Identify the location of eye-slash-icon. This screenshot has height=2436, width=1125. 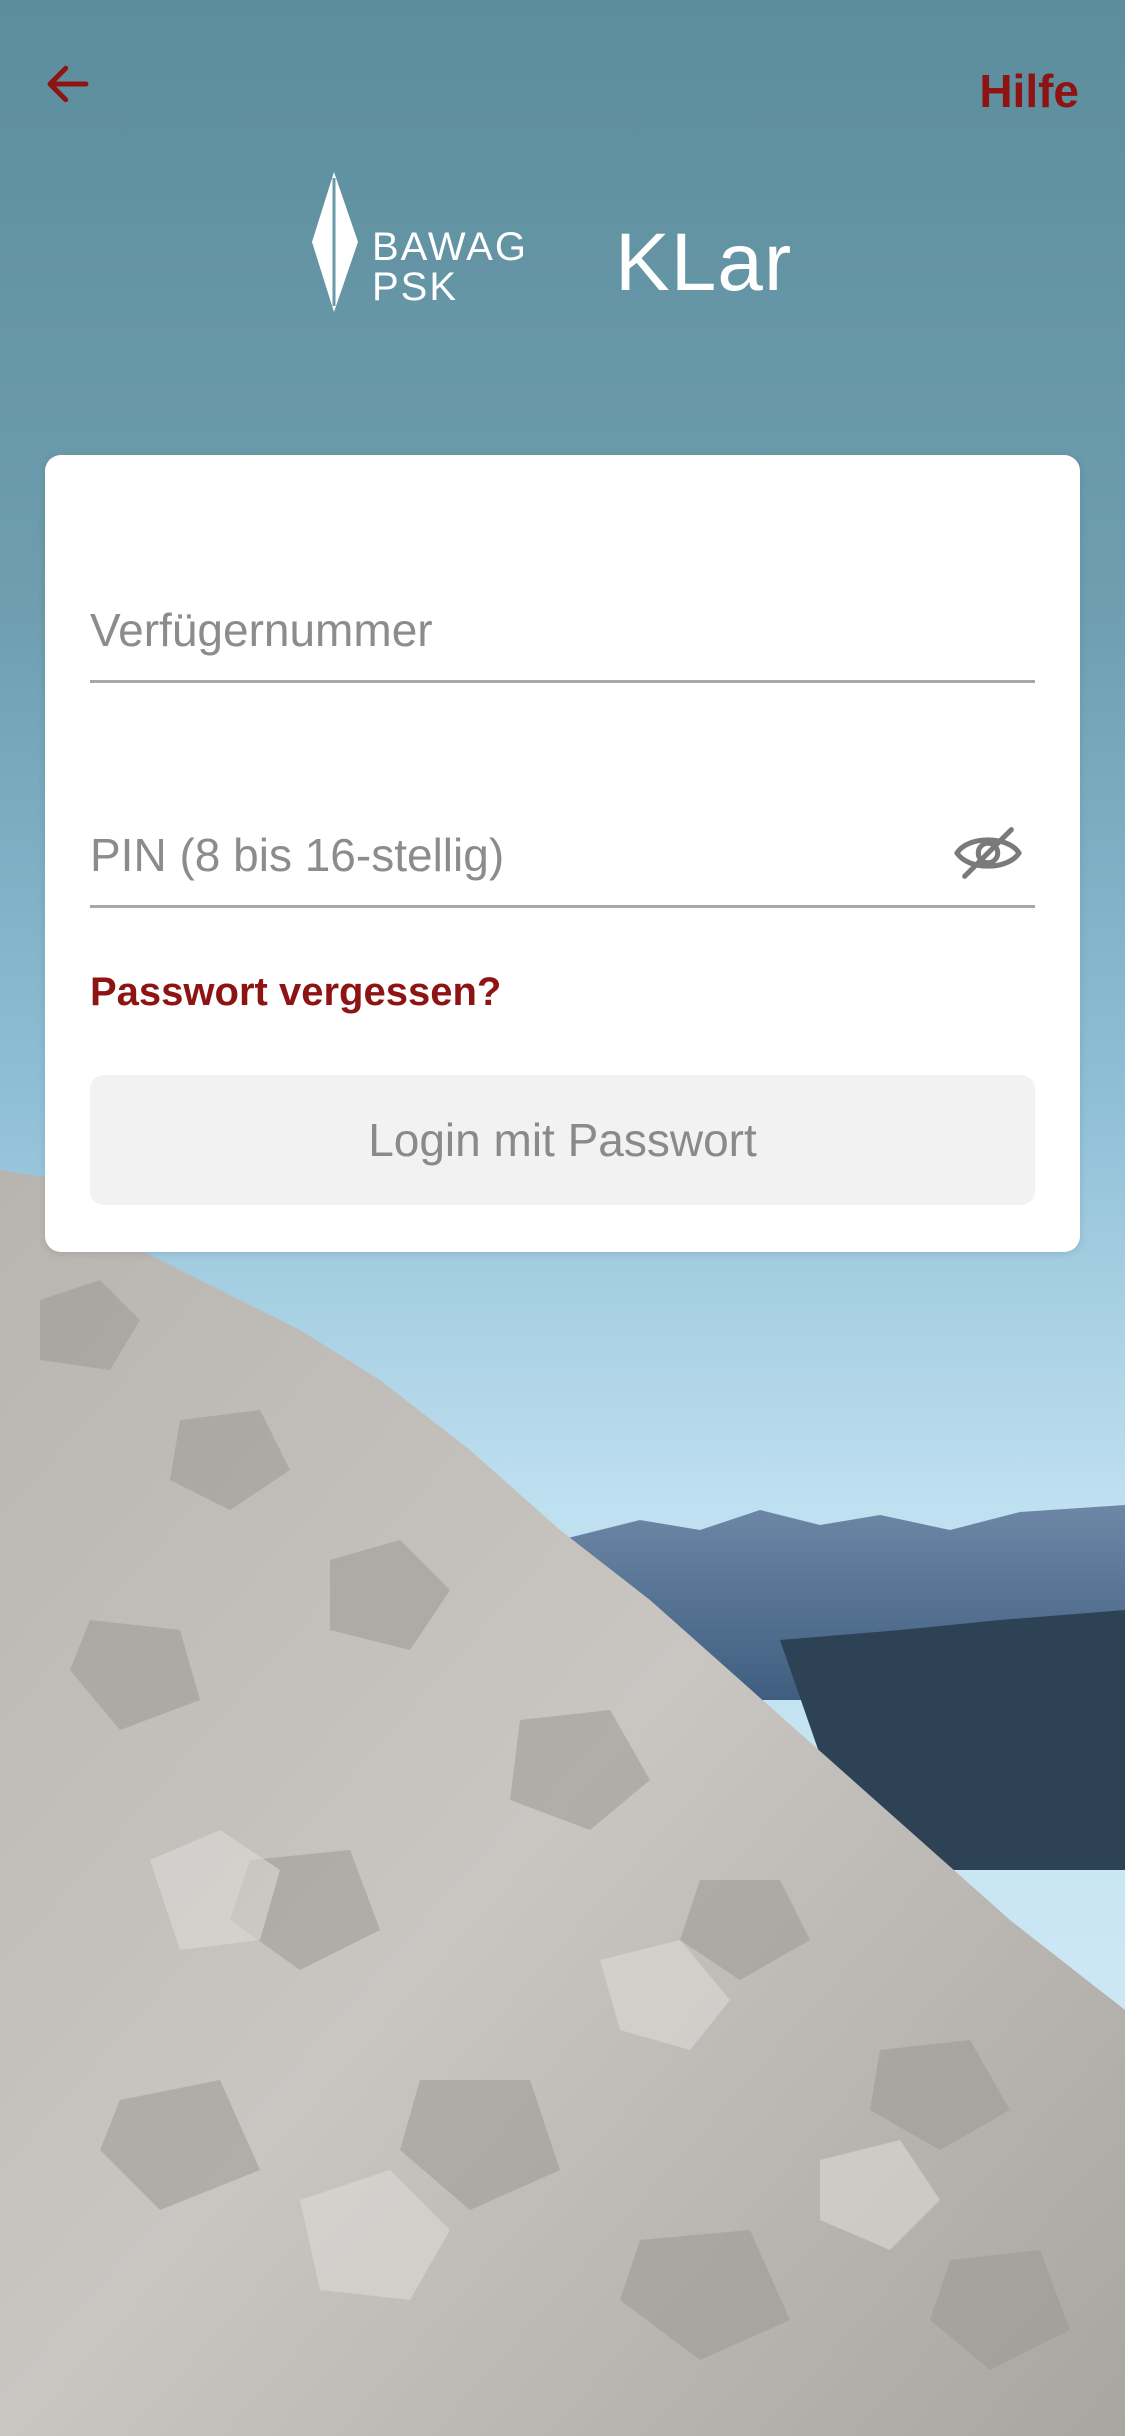
(988, 853).